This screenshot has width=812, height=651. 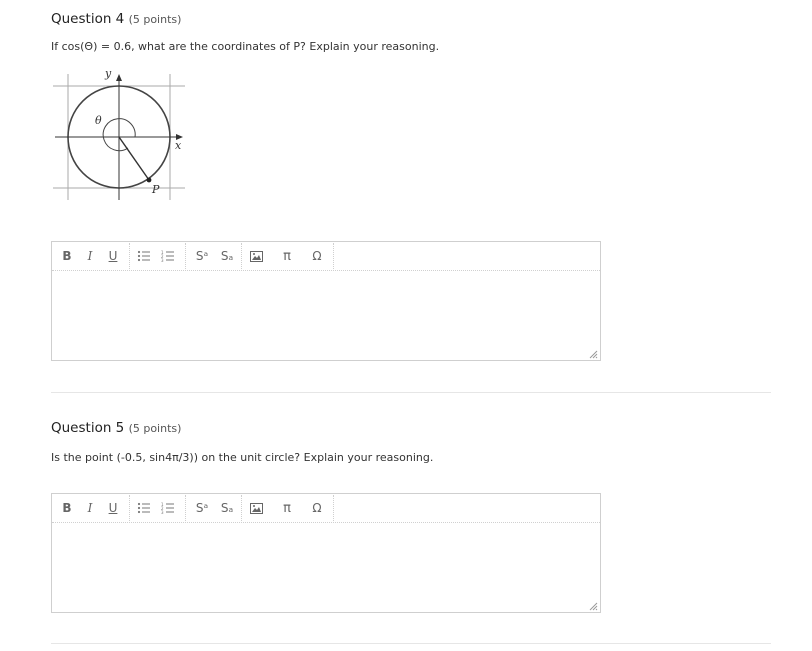 What do you see at coordinates (108, 73) in the screenshot?
I see `y-axis-label: y` at bounding box center [108, 73].